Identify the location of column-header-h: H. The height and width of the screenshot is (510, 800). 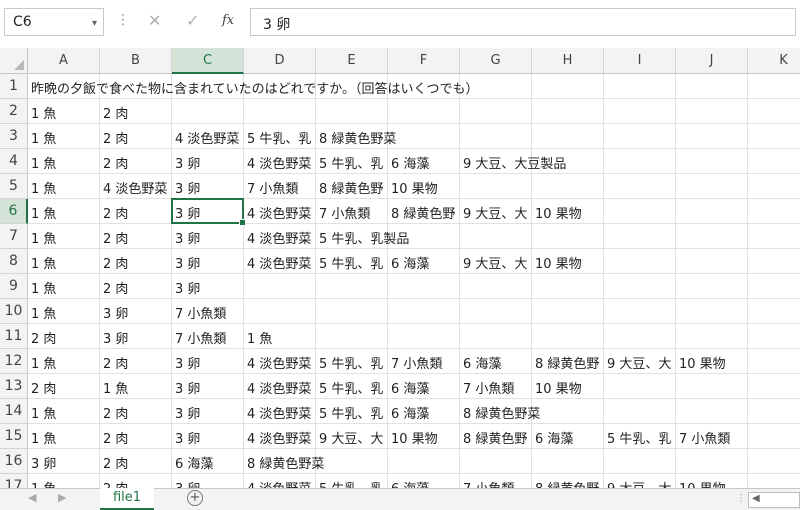
(568, 61).